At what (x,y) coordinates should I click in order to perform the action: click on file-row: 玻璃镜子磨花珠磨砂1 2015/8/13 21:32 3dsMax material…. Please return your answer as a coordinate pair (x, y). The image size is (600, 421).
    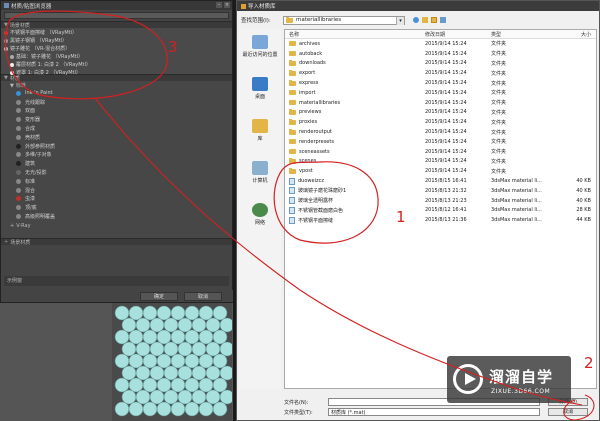
    Looking at the image, I should click on (440, 191).